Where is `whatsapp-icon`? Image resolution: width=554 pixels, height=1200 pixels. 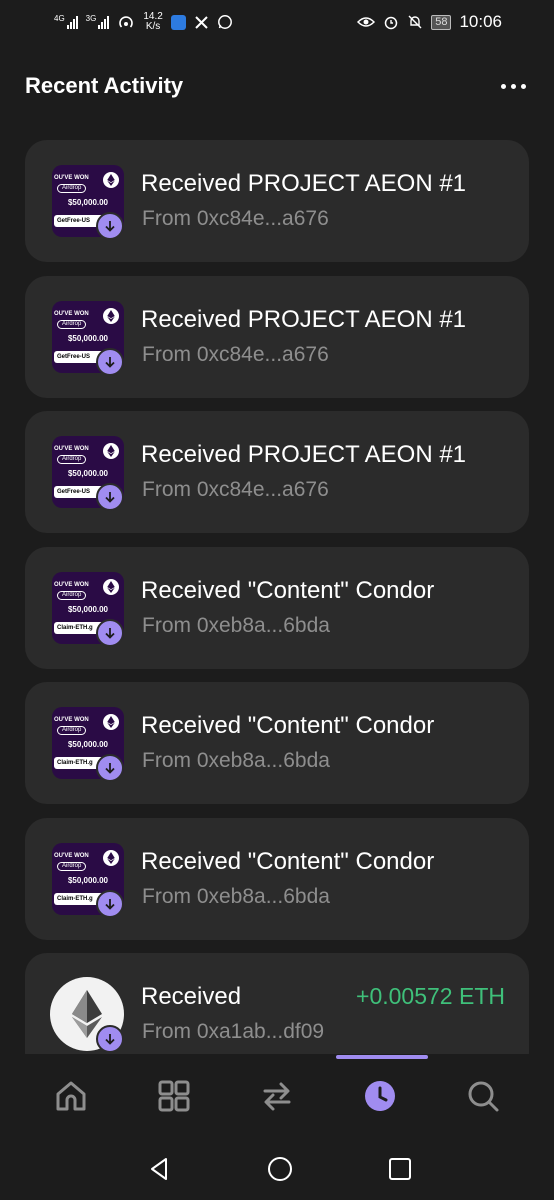
whatsapp-icon is located at coordinates (224, 22).